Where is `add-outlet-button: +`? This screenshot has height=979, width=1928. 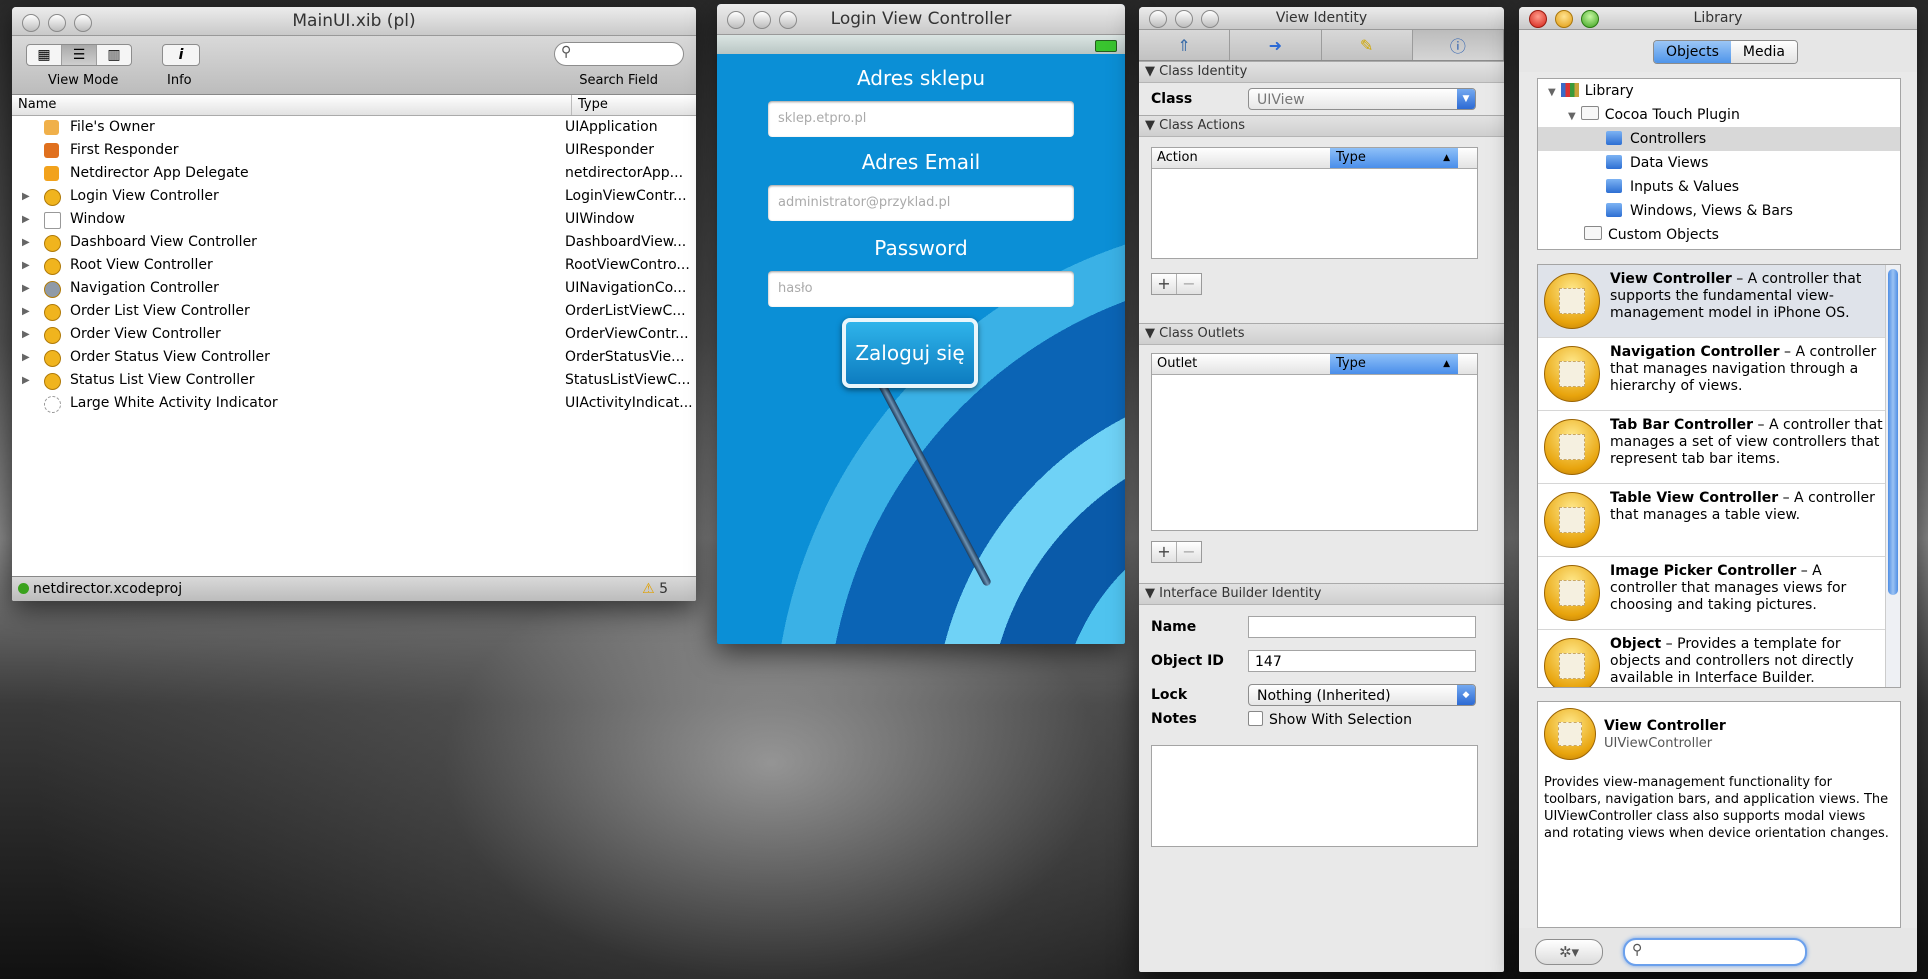
add-outlet-button: + is located at coordinates (1164, 552).